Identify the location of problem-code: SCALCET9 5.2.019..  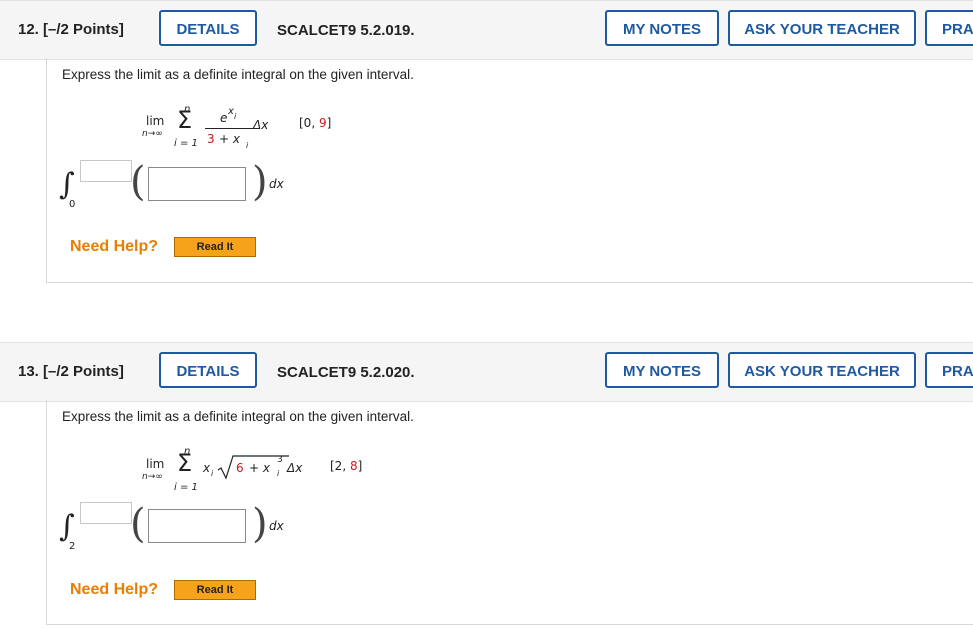
(346, 30).